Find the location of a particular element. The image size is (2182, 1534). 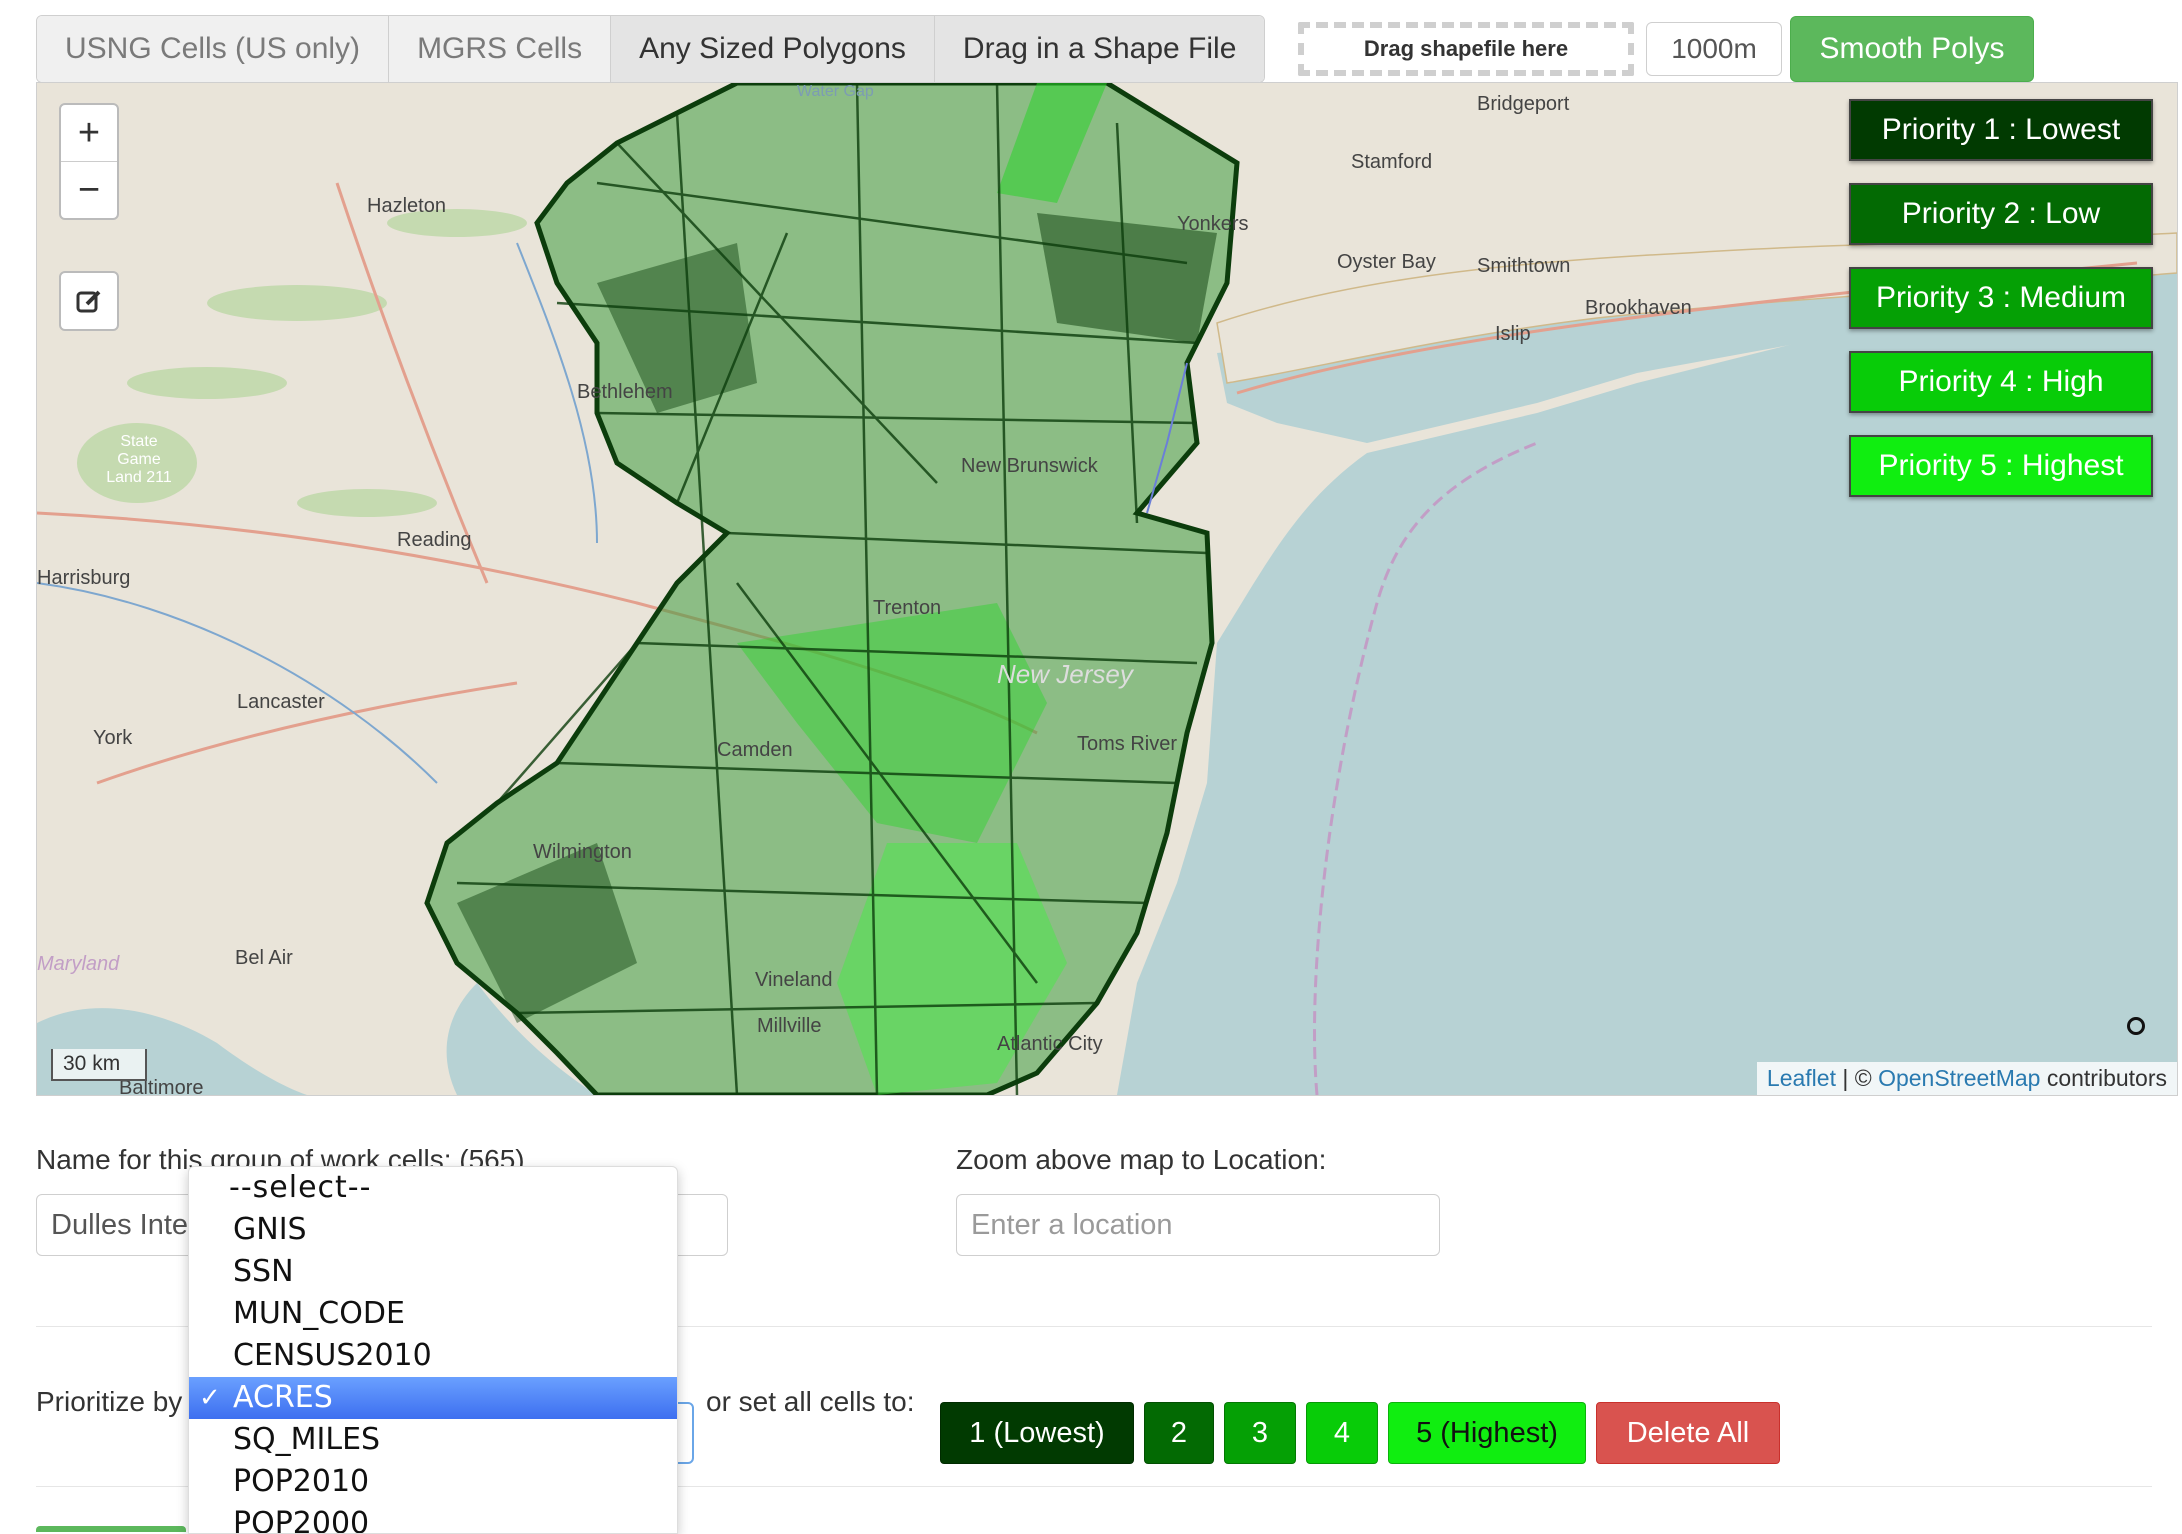

map-label-harrisburg: Harrisburg is located at coordinates (84, 578).